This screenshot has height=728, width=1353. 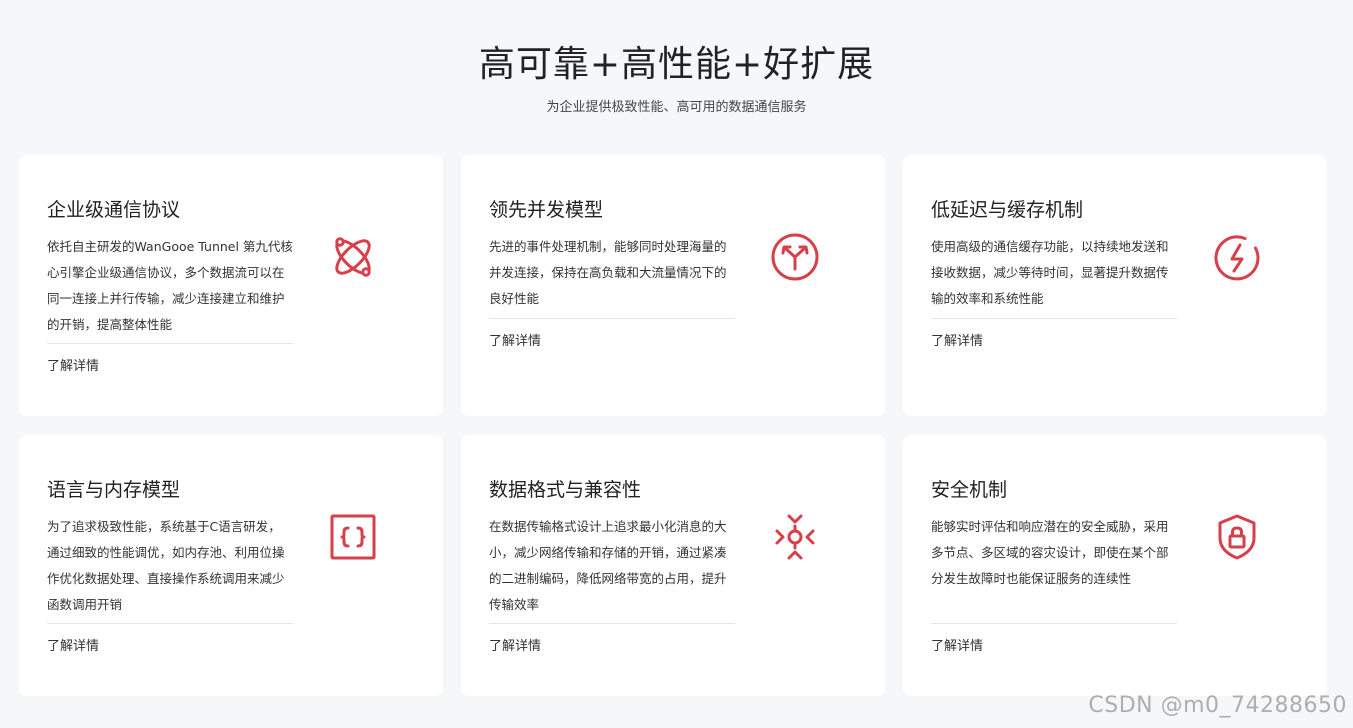 I want to click on shield-lock-icon, so click(x=1237, y=537).